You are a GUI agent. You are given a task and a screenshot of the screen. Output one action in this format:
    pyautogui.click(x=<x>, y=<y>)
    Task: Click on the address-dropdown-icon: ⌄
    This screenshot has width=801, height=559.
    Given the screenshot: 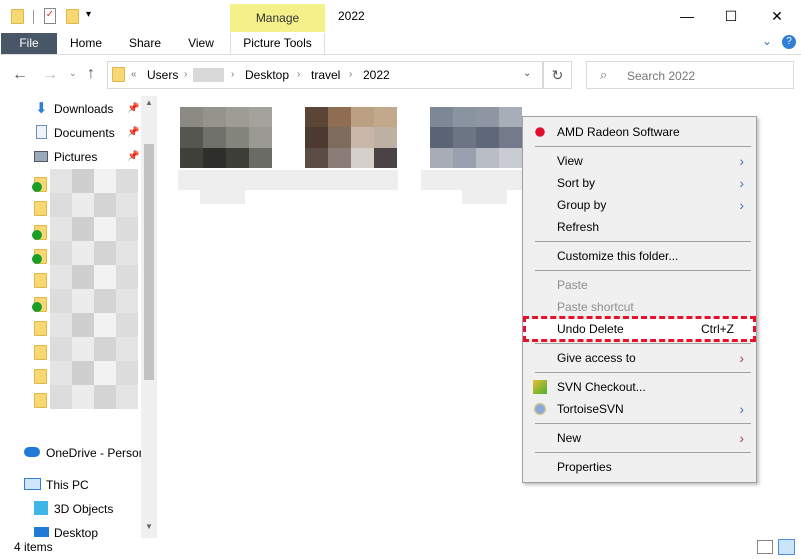 What is the action you would take?
    pyautogui.click(x=527, y=73)
    